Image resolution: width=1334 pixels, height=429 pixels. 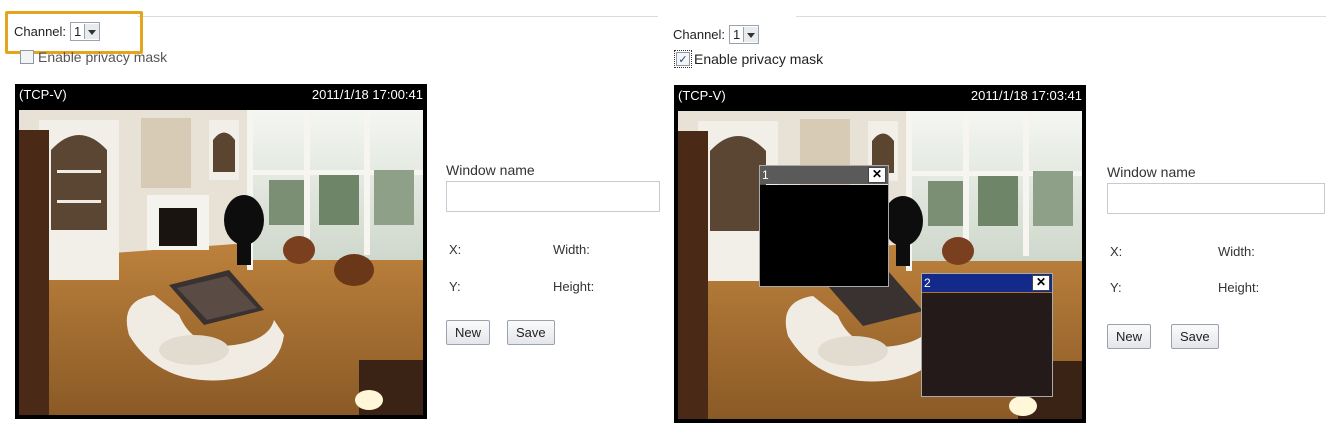 I want to click on checkmark-icon: ✓, so click(x=683, y=59).